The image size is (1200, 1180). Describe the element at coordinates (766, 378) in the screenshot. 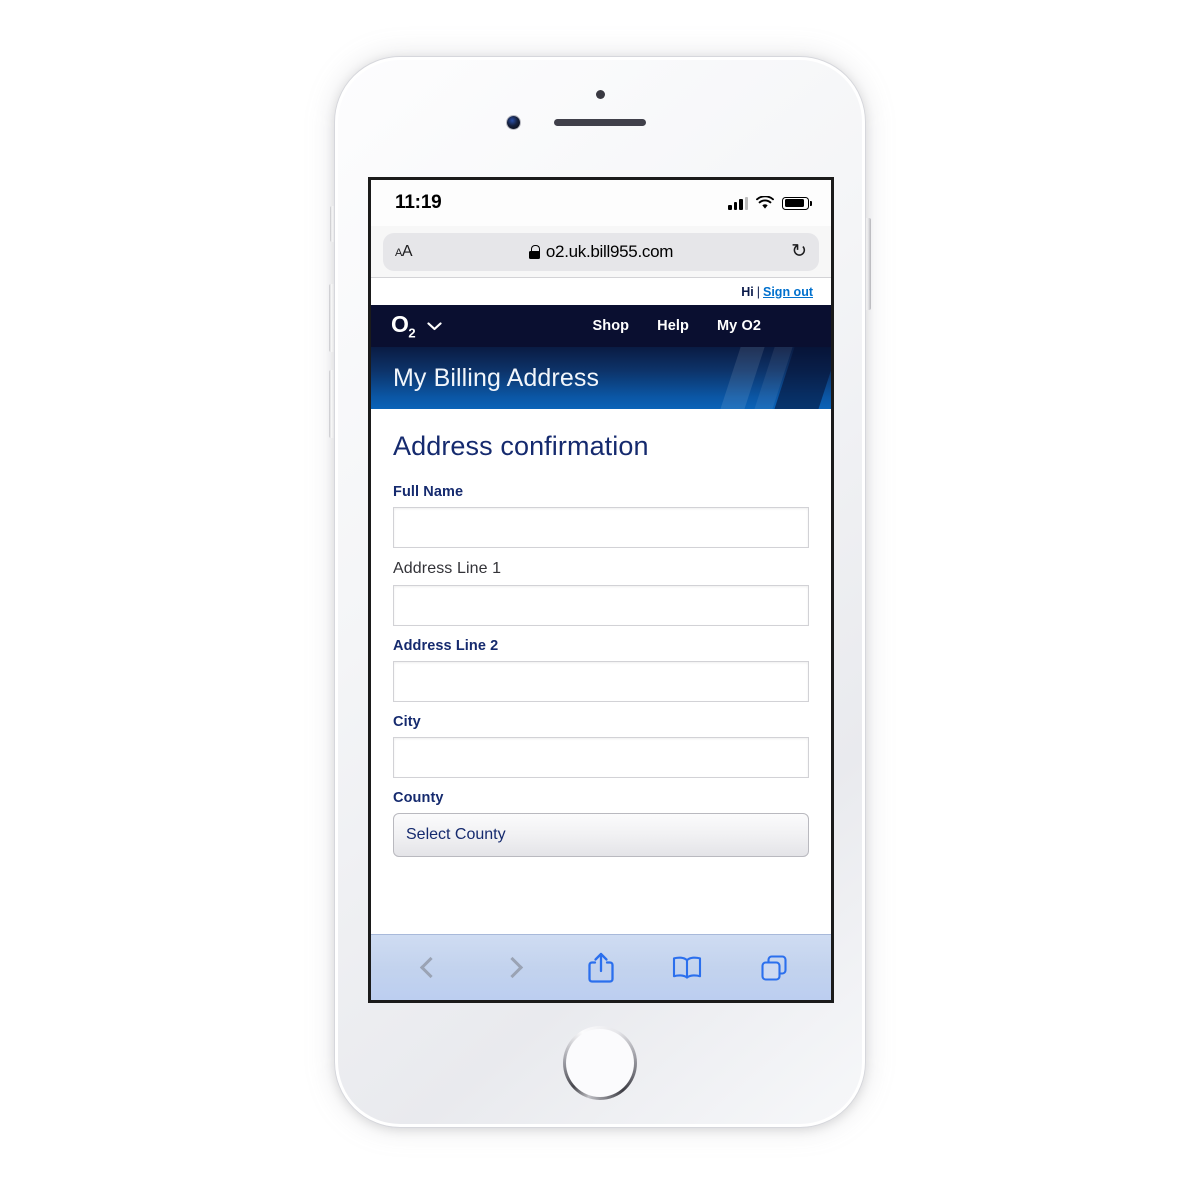

I see `banner-decoration` at that location.